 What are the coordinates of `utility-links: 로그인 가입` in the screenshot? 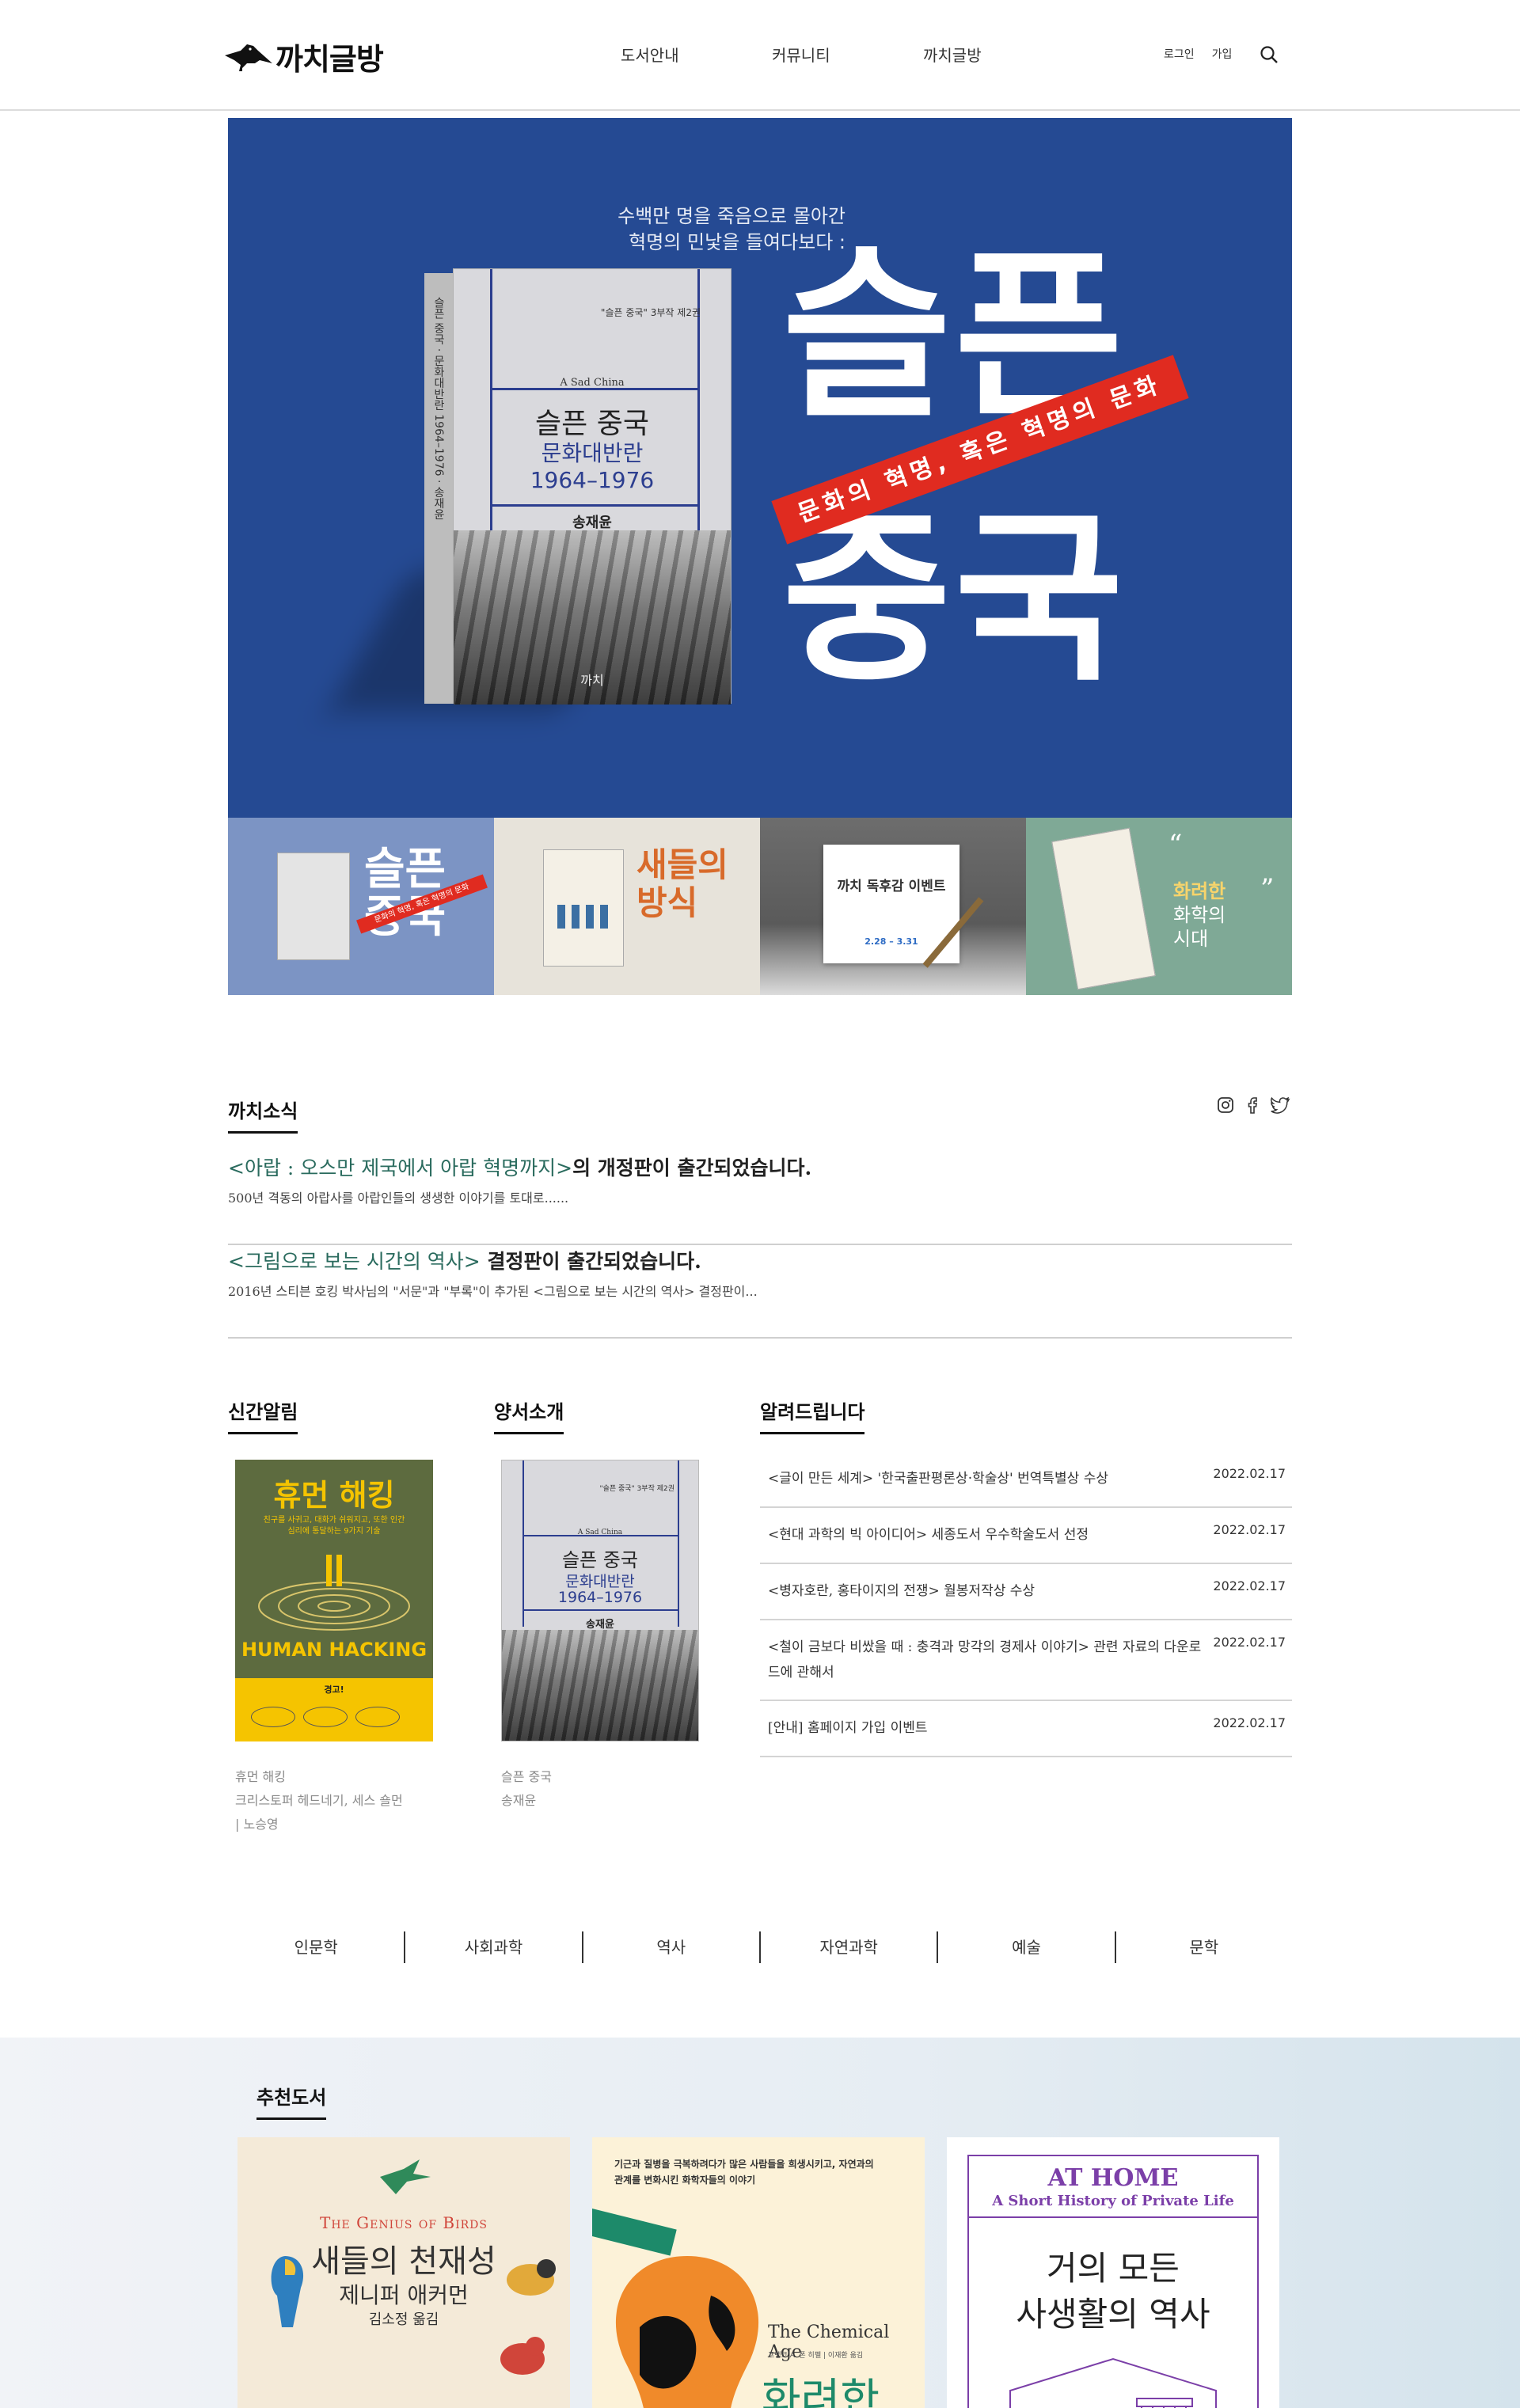 It's located at (1221, 54).